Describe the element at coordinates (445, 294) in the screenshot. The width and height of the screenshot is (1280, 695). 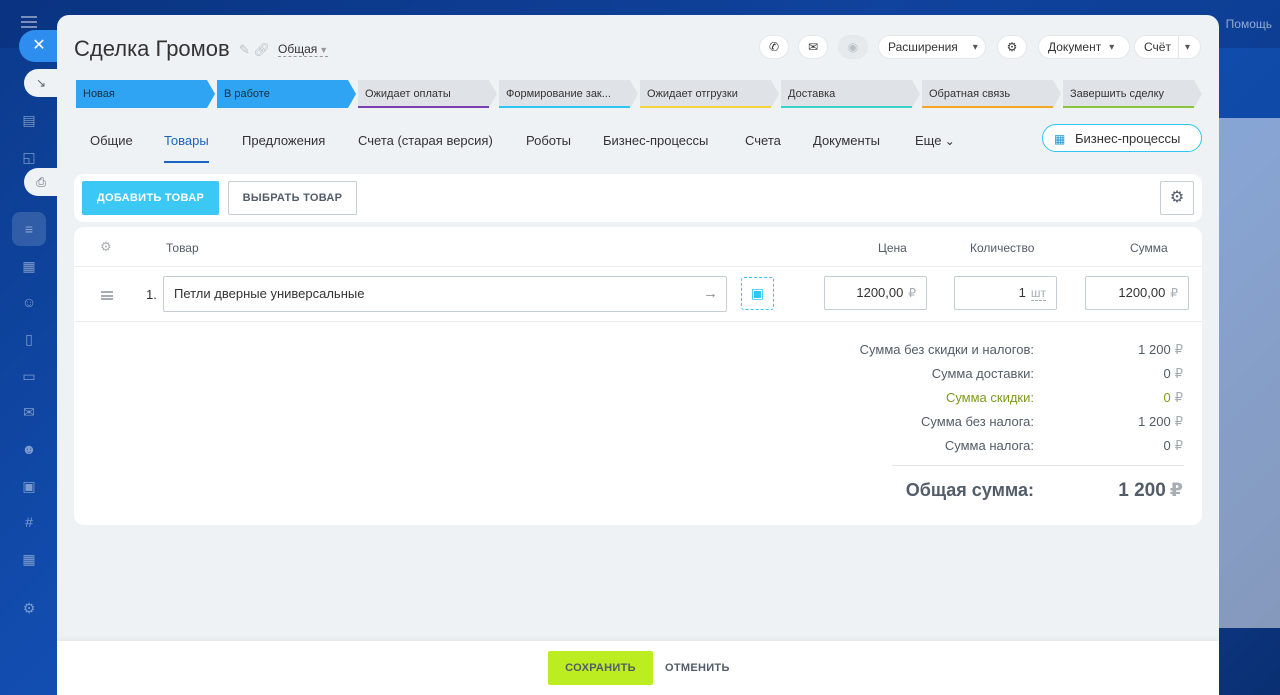
I see `product-name-field: Петли дверные универсальные →` at that location.